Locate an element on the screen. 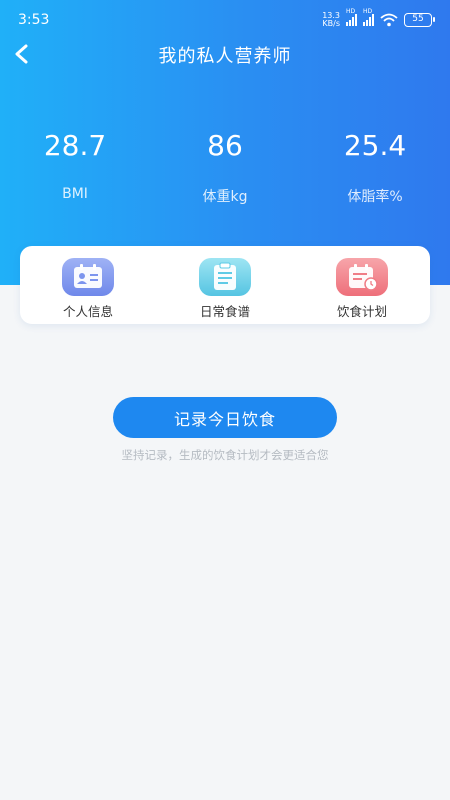  status-icons: 13.3 KB/s HD HD 55 is located at coordinates (377, 18).